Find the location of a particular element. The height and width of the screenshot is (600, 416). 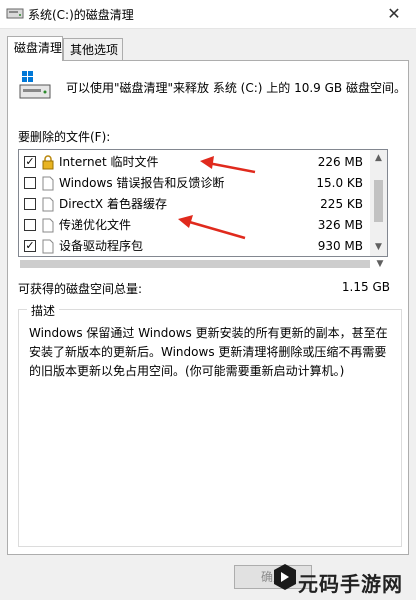

tab-more-options: 其他选项 is located at coordinates (93, 49).